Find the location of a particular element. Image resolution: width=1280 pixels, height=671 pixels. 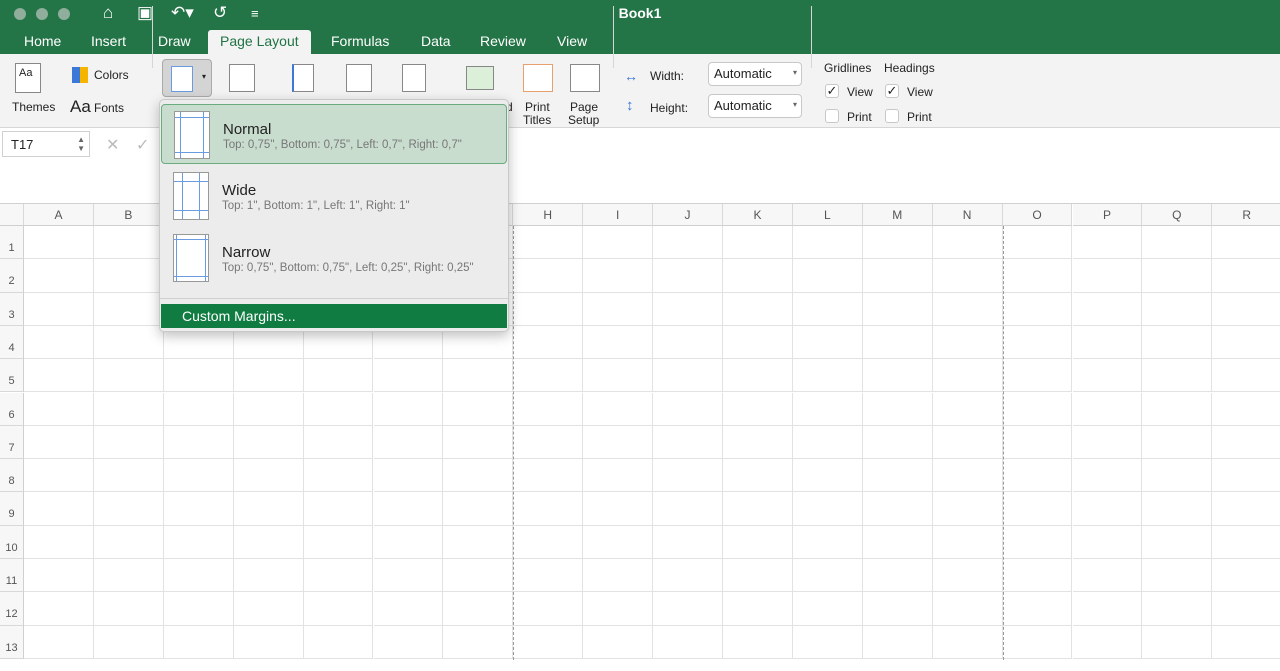

tab-page-layout: Page Layout is located at coordinates (259, 42).